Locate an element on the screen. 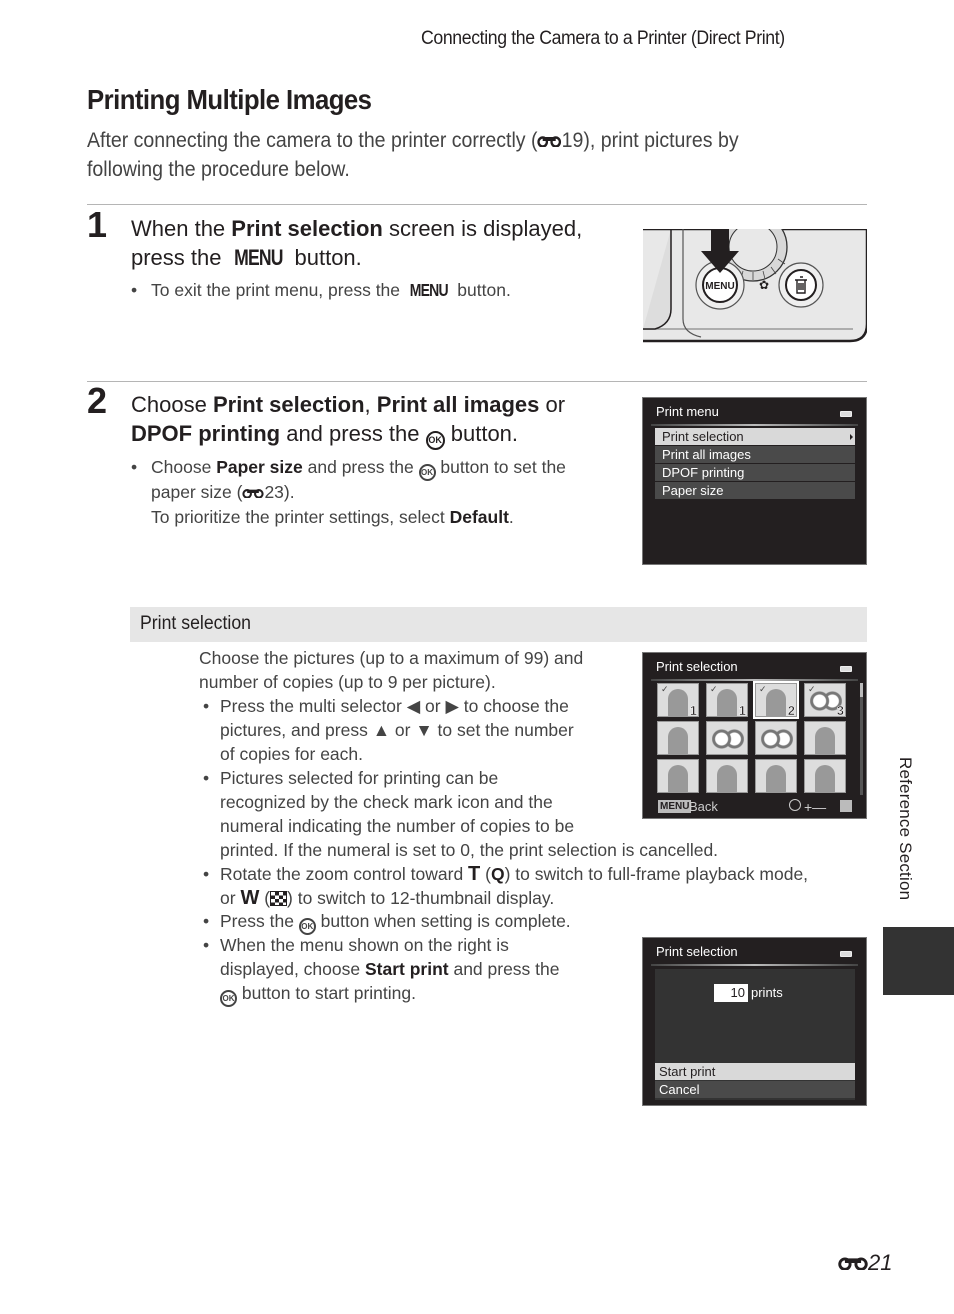 The width and height of the screenshot is (954, 1314). thumbnail: ✓ 3 is located at coordinates (825, 700).